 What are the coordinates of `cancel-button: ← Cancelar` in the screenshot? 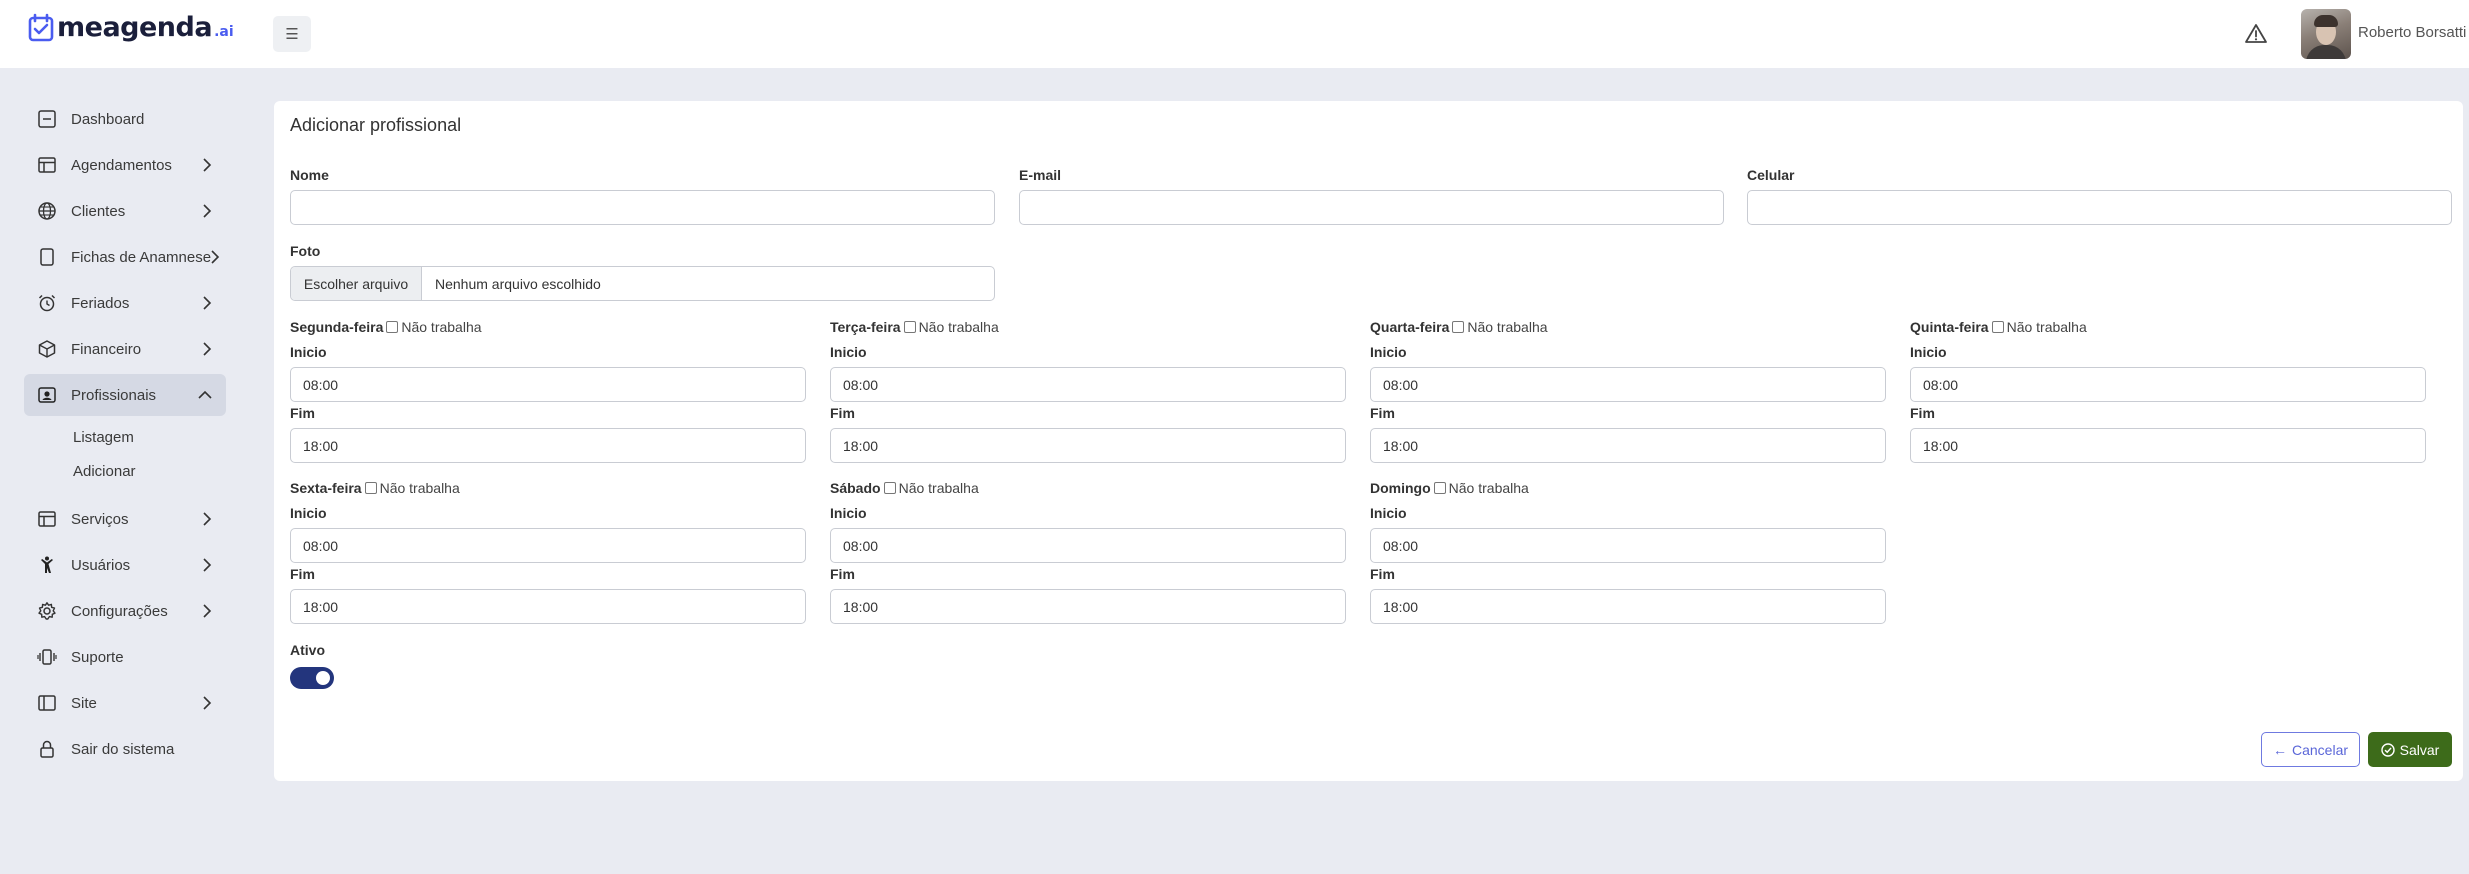 It's located at (2310, 749).